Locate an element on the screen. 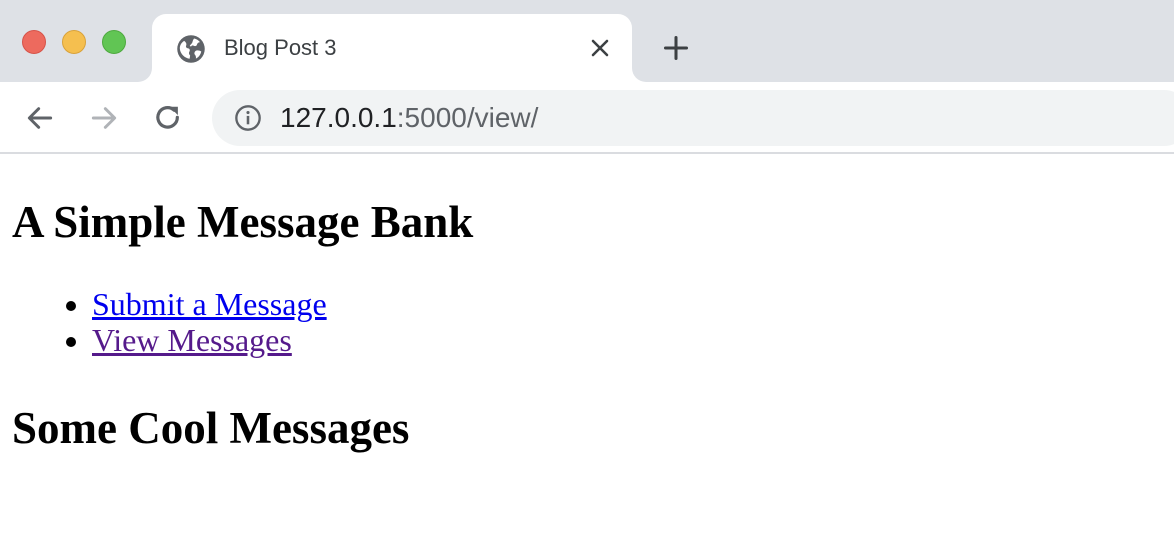  url-path: :5000/view/ is located at coordinates (467, 117).